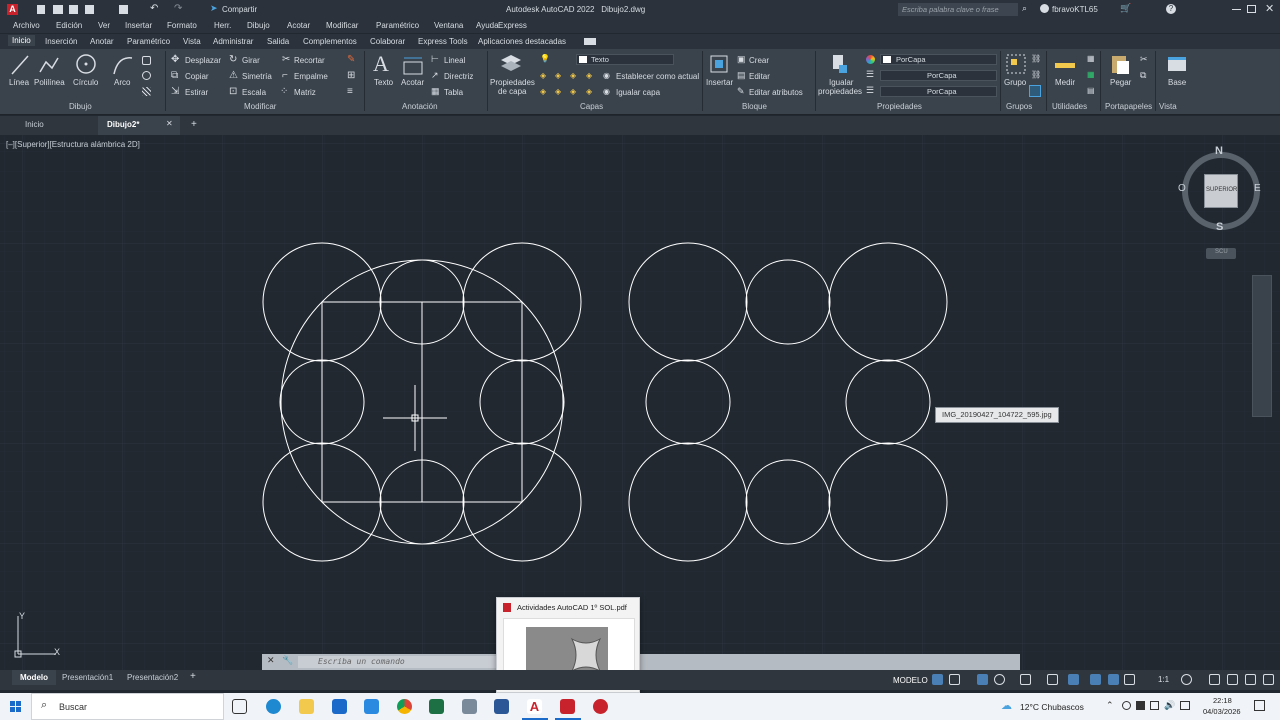 The width and height of the screenshot is (1280, 720). Describe the element at coordinates (910, 680) in the screenshot. I see `model-space-button: MODELO` at that location.